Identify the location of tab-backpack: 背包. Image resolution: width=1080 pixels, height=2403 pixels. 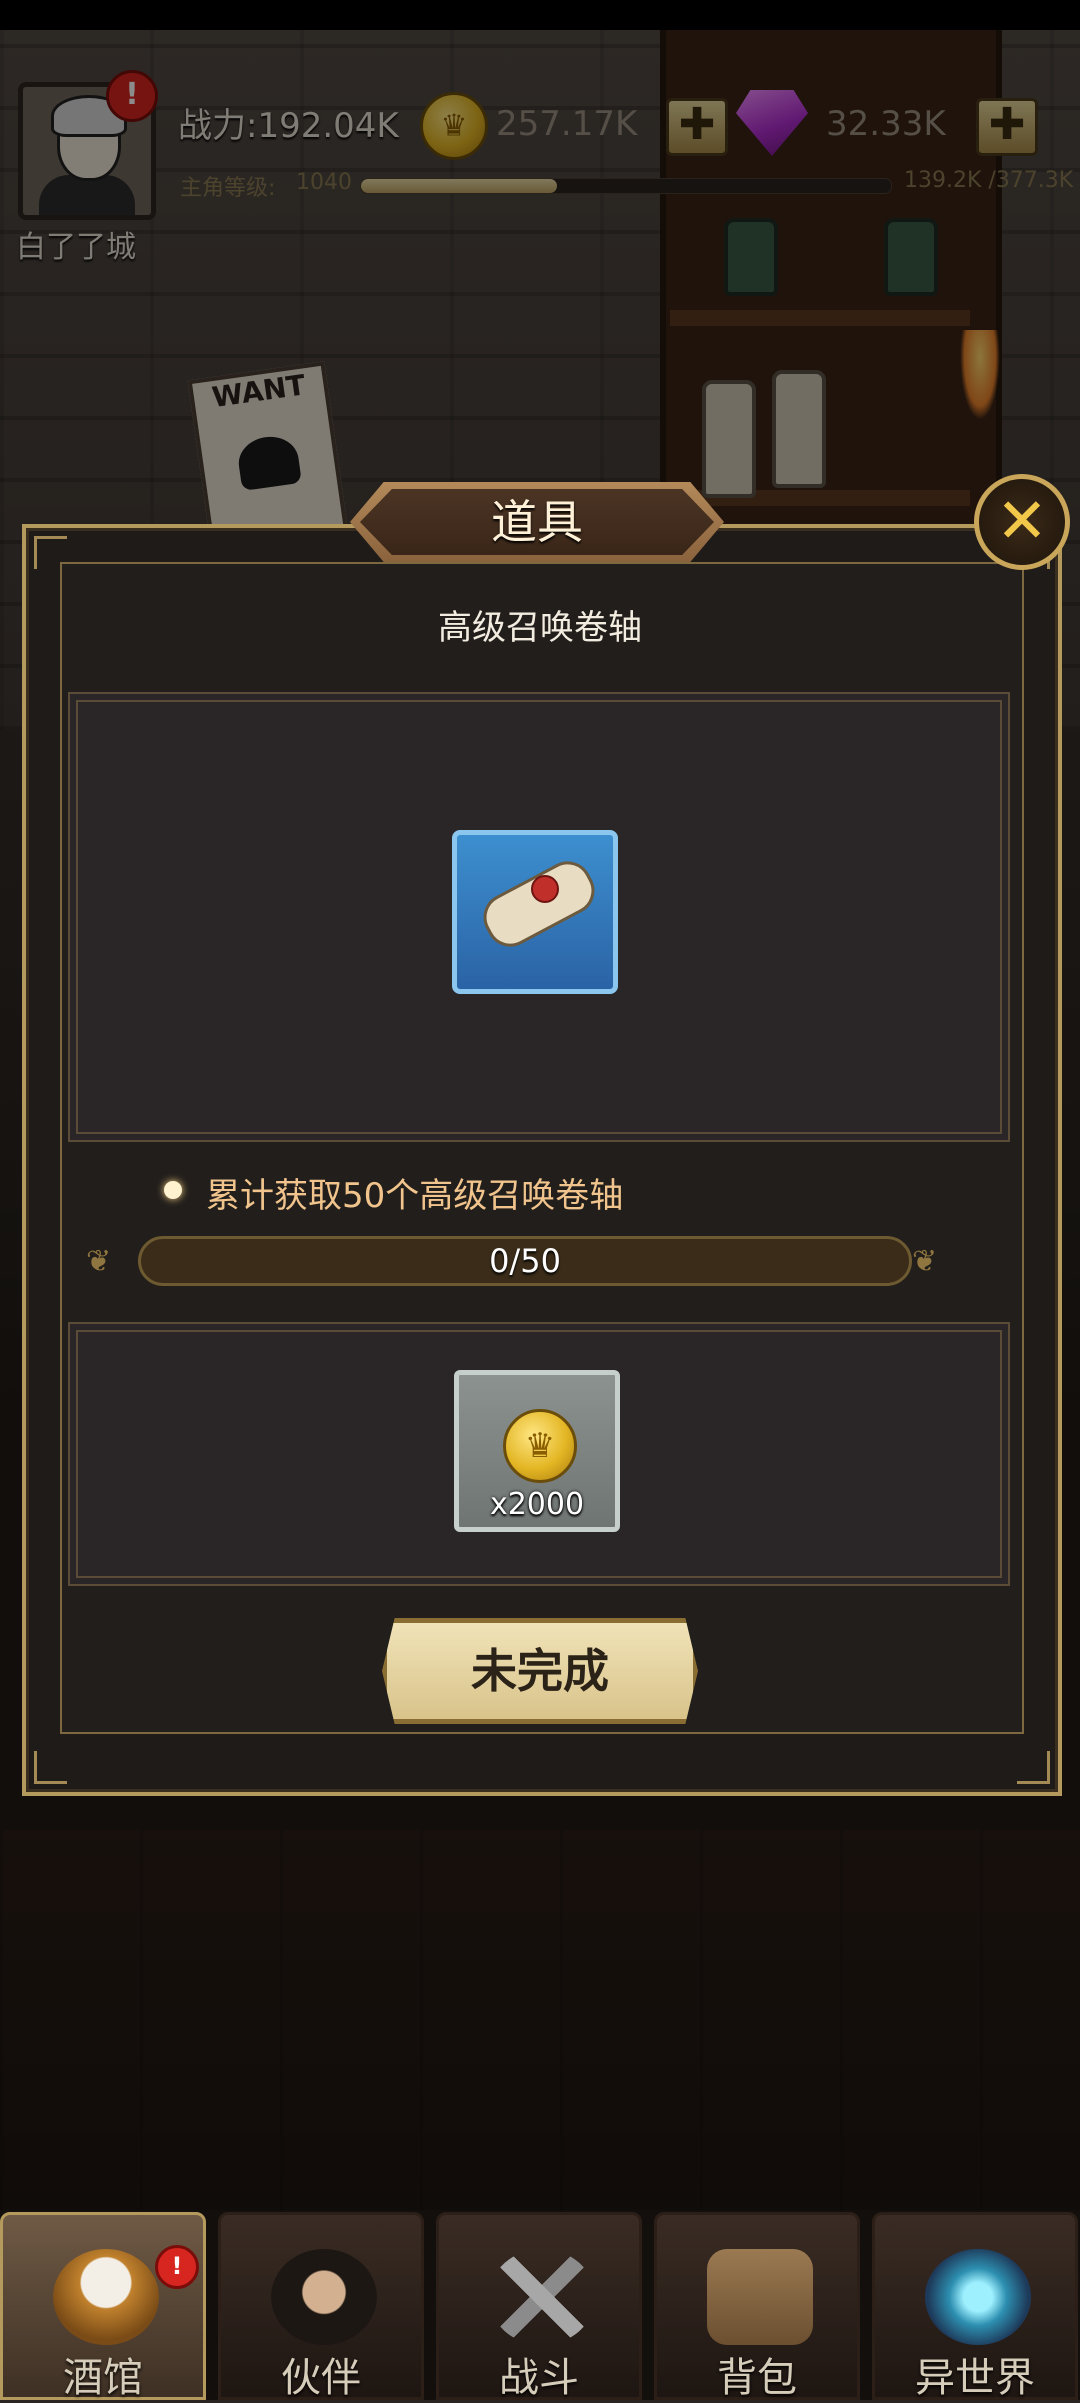
(757, 2306).